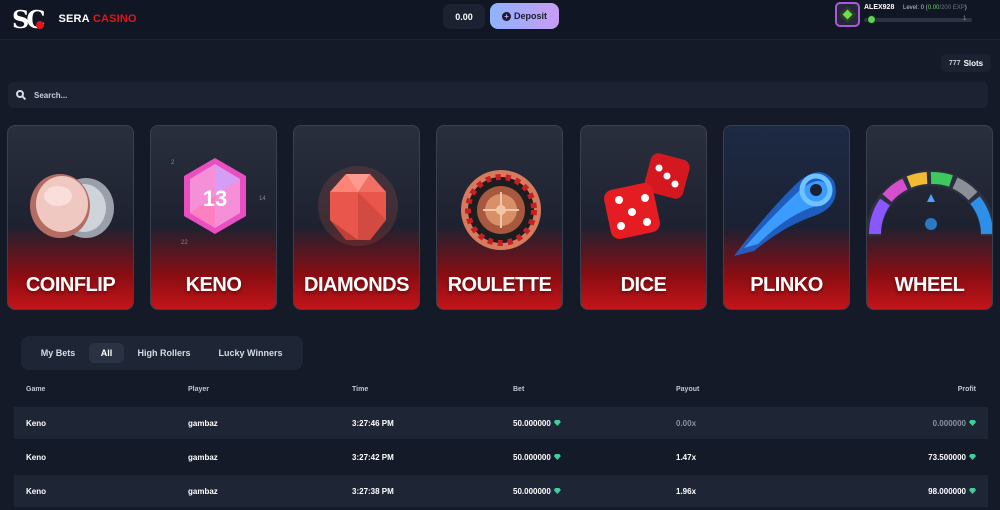 The width and height of the screenshot is (1000, 510). What do you see at coordinates (106, 353) in the screenshot?
I see `tab-all: All` at bounding box center [106, 353].